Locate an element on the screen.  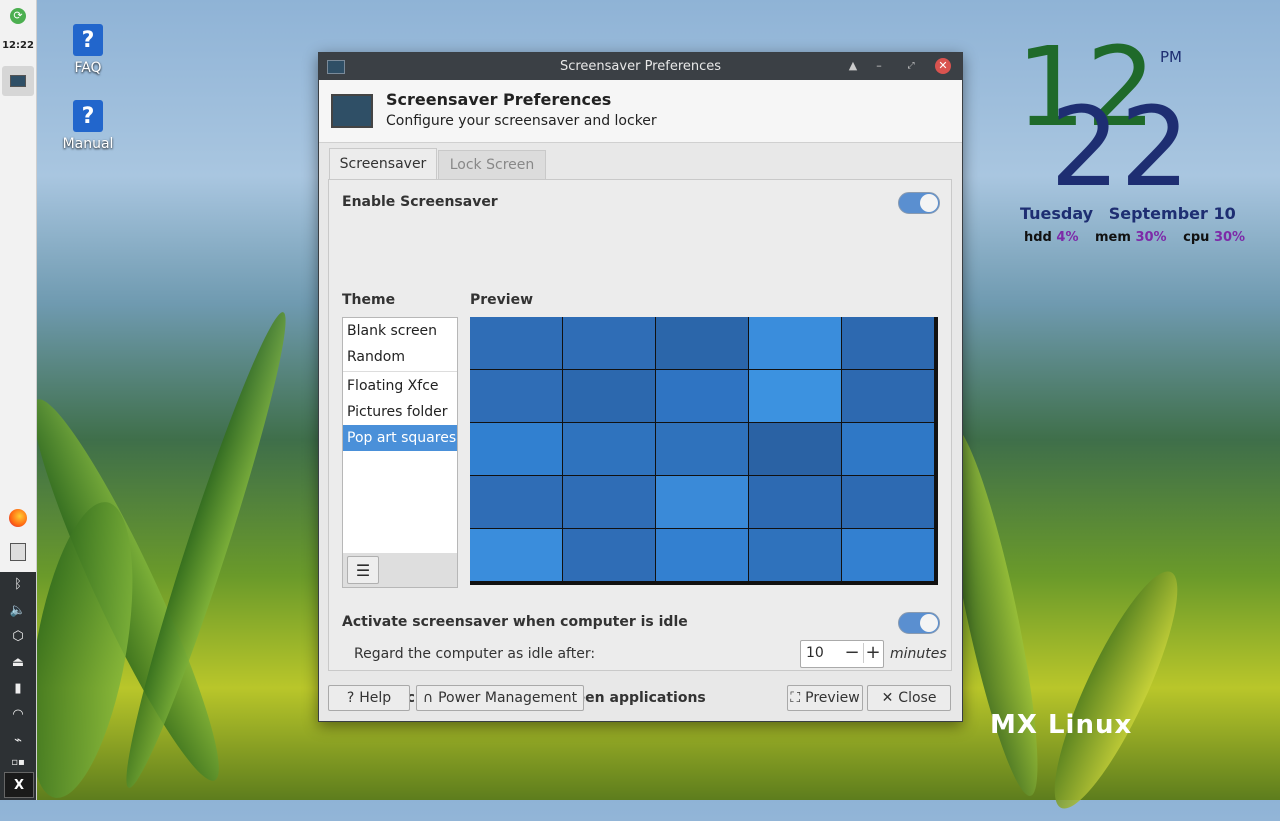
headset-icon: ∩ is located at coordinates (428, 698).